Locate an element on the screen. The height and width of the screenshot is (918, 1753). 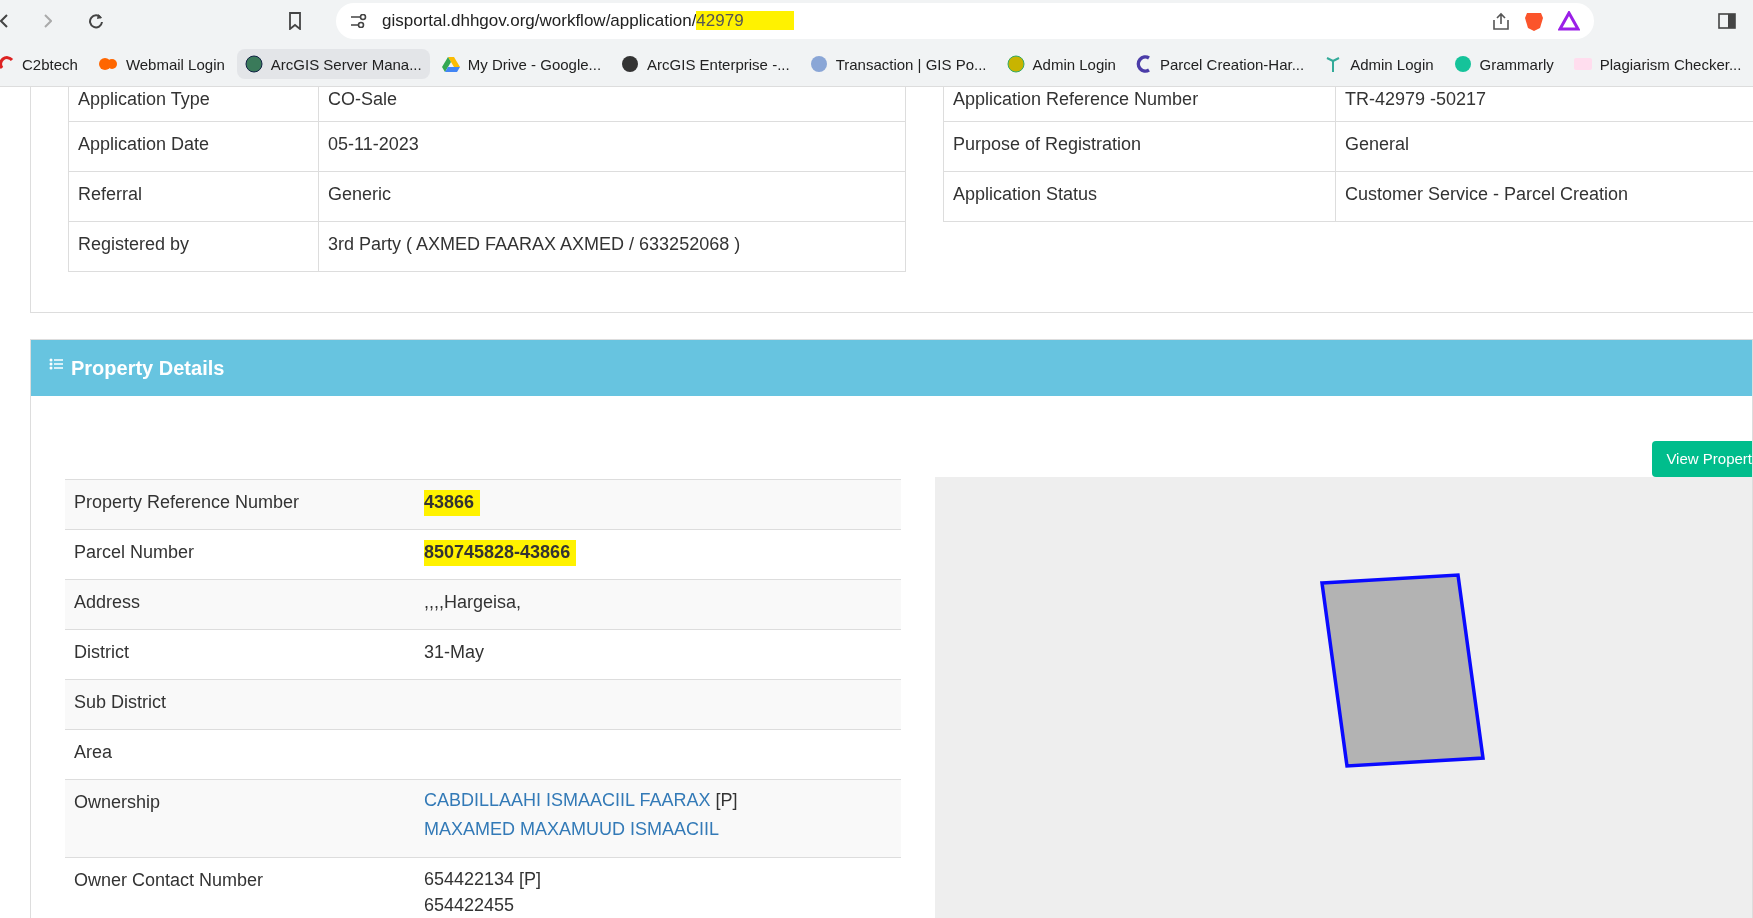
table-cell: 31-May is located at coordinates (454, 652).